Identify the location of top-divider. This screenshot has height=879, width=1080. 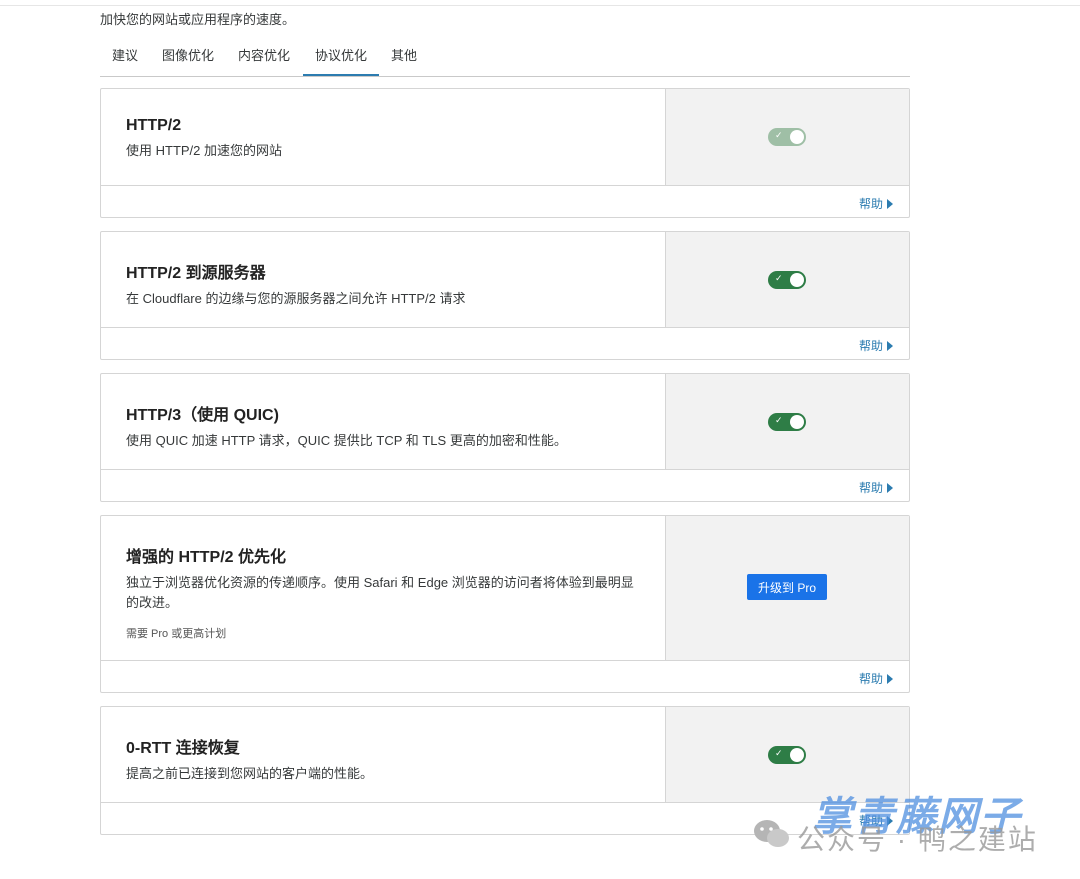
(540, 5).